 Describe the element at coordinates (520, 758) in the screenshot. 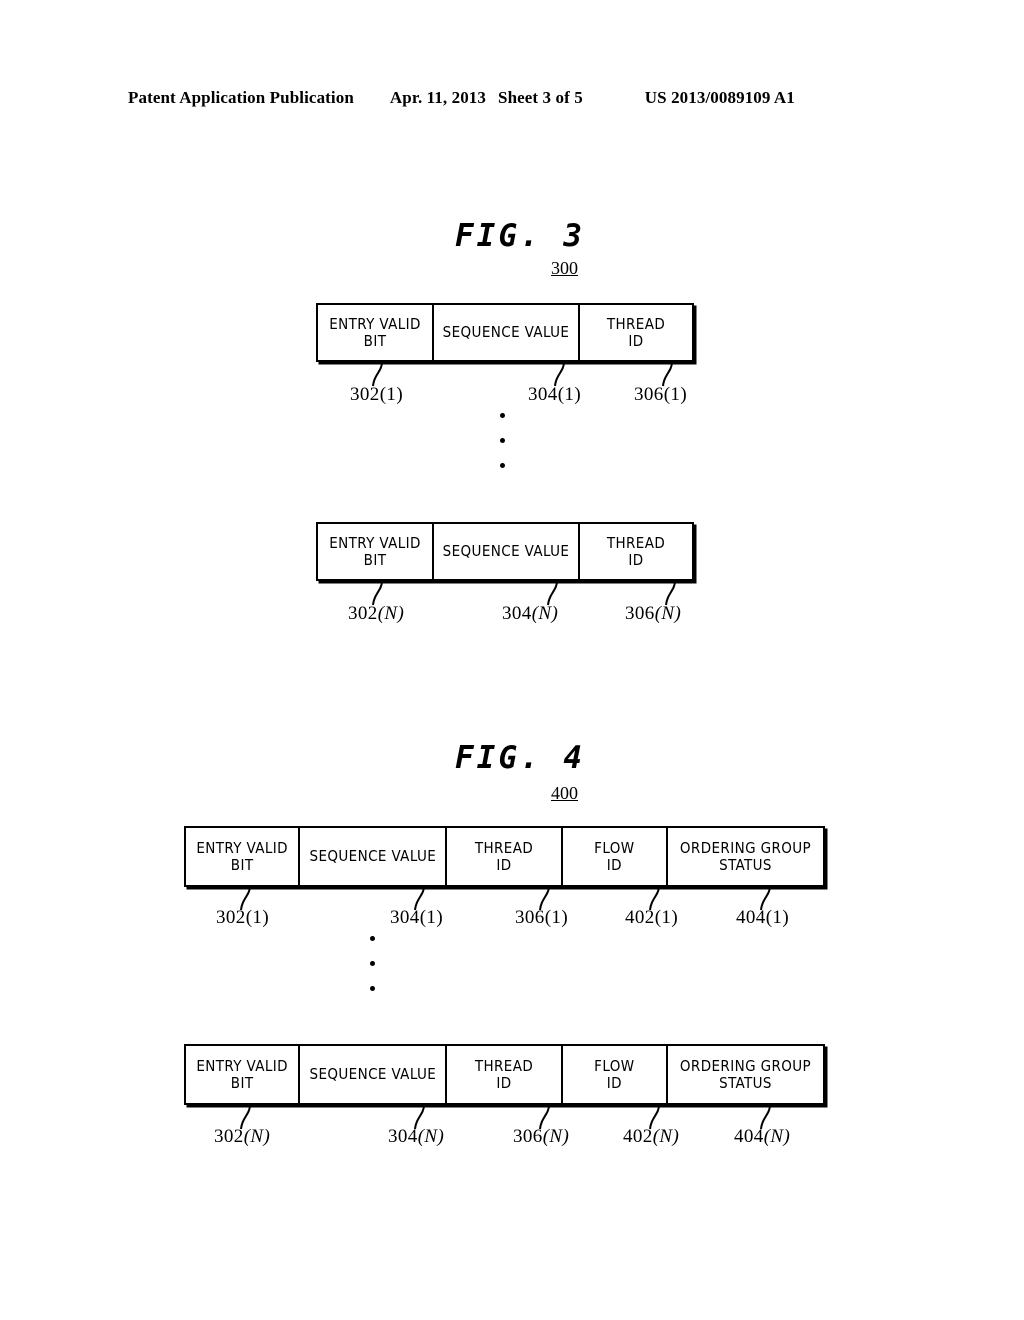

I see `figure-4-title: FIG. 4` at that location.